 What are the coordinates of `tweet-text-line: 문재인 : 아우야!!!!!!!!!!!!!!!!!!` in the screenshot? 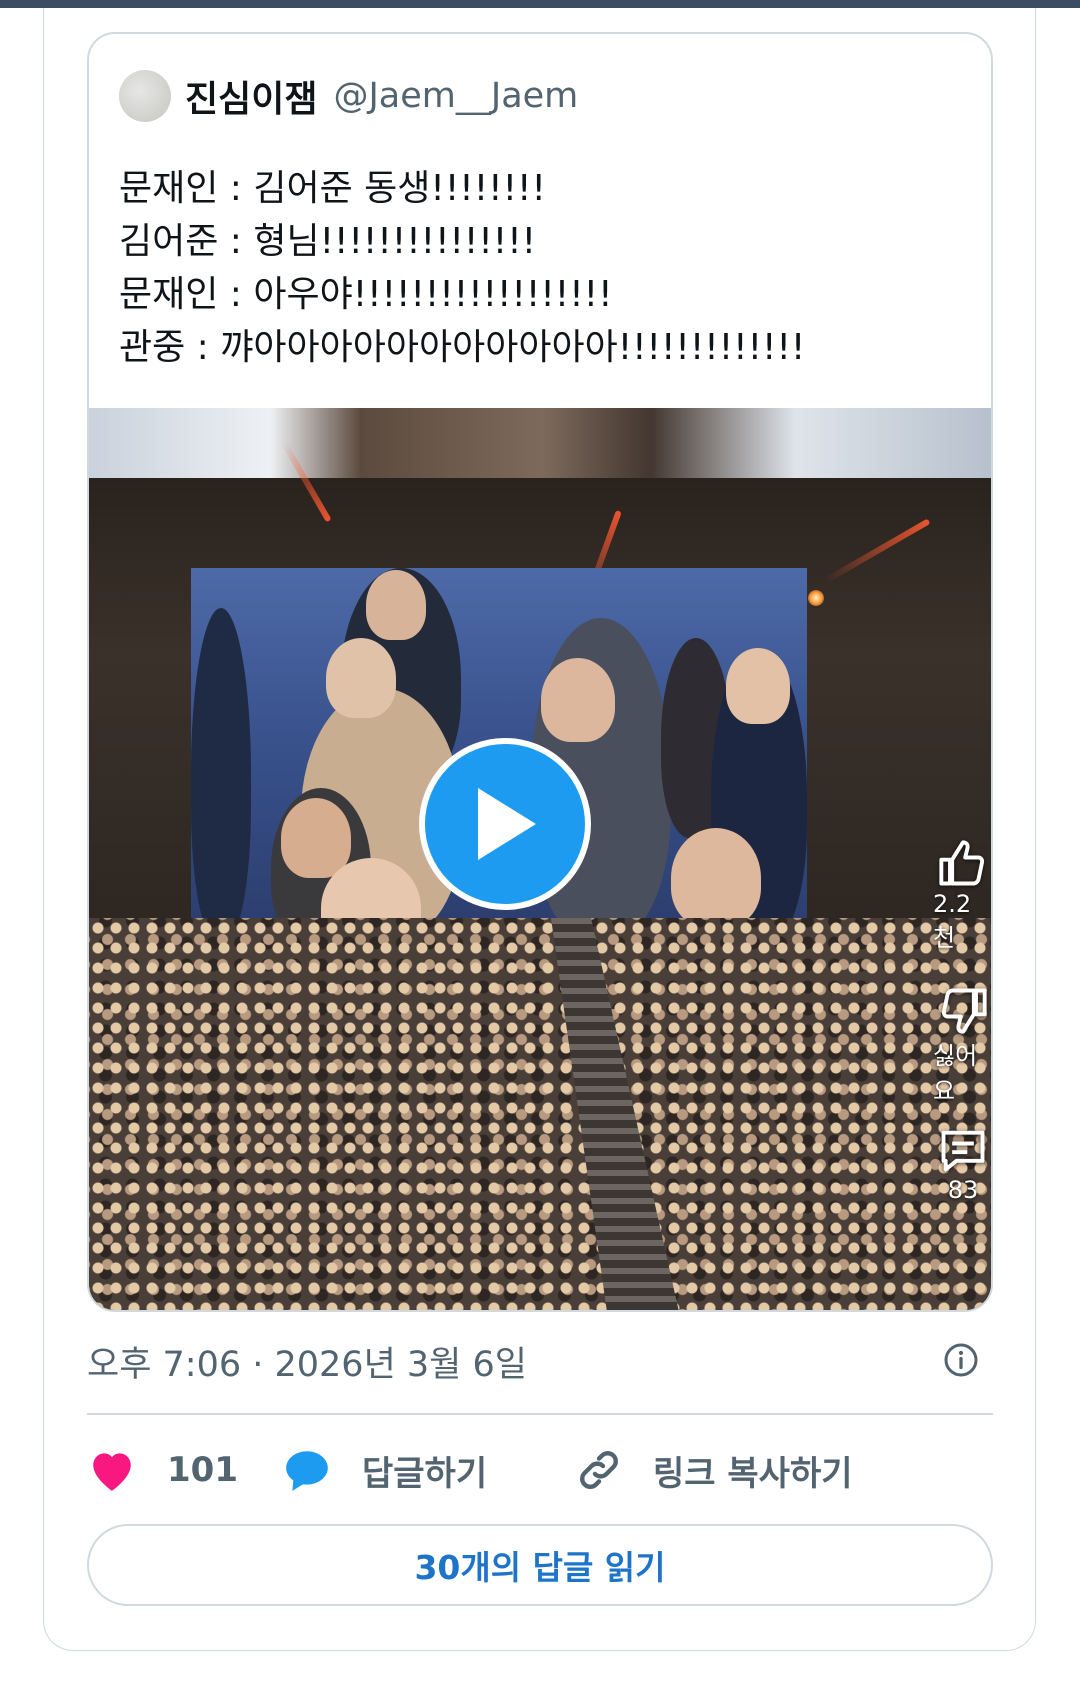 It's located at (366, 294).